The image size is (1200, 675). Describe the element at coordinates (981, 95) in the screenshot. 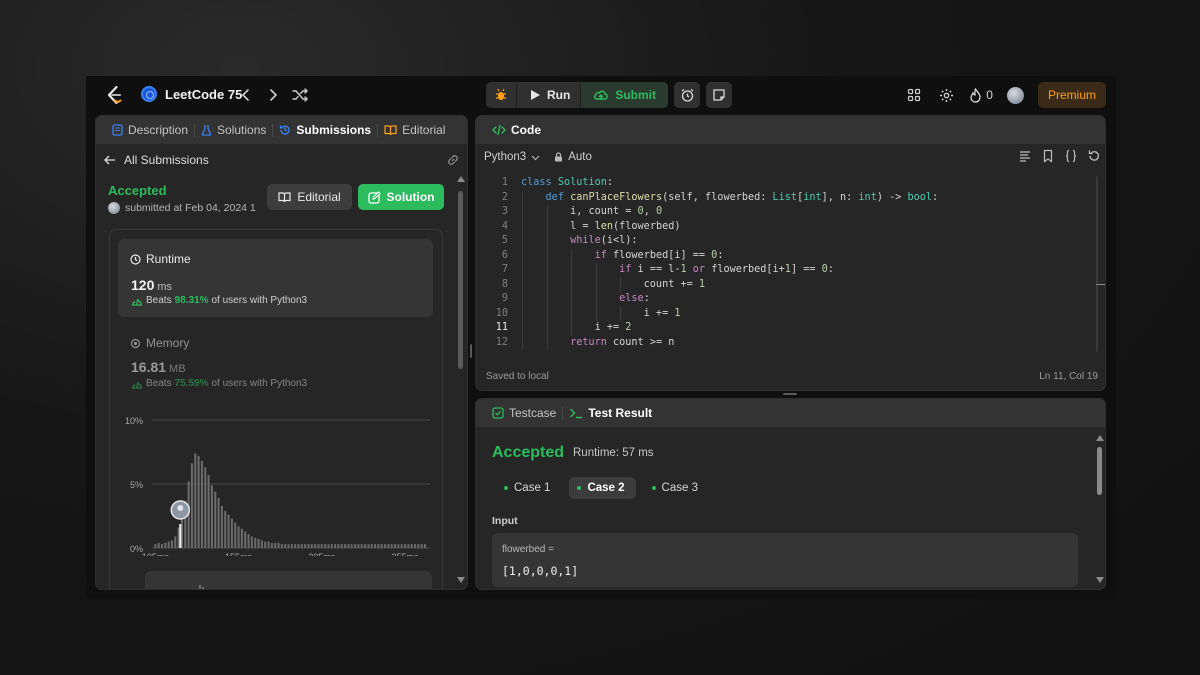

I see `streak-counter: 0` at that location.